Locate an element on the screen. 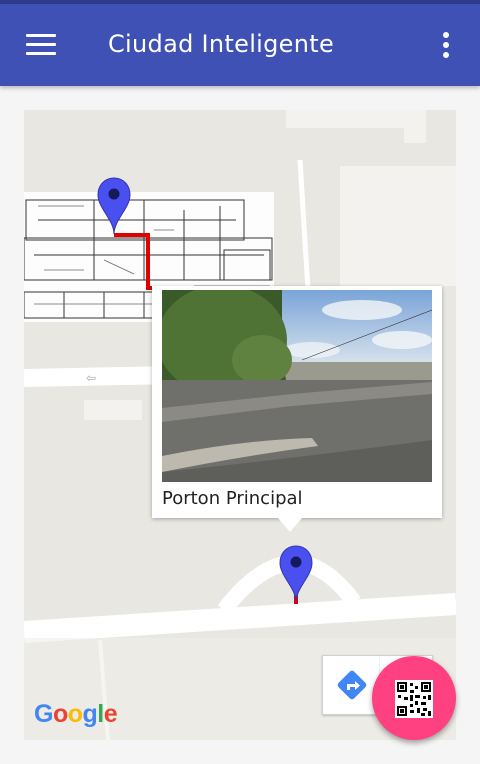  app-title: Ciudad Inteligente is located at coordinates (221, 44).